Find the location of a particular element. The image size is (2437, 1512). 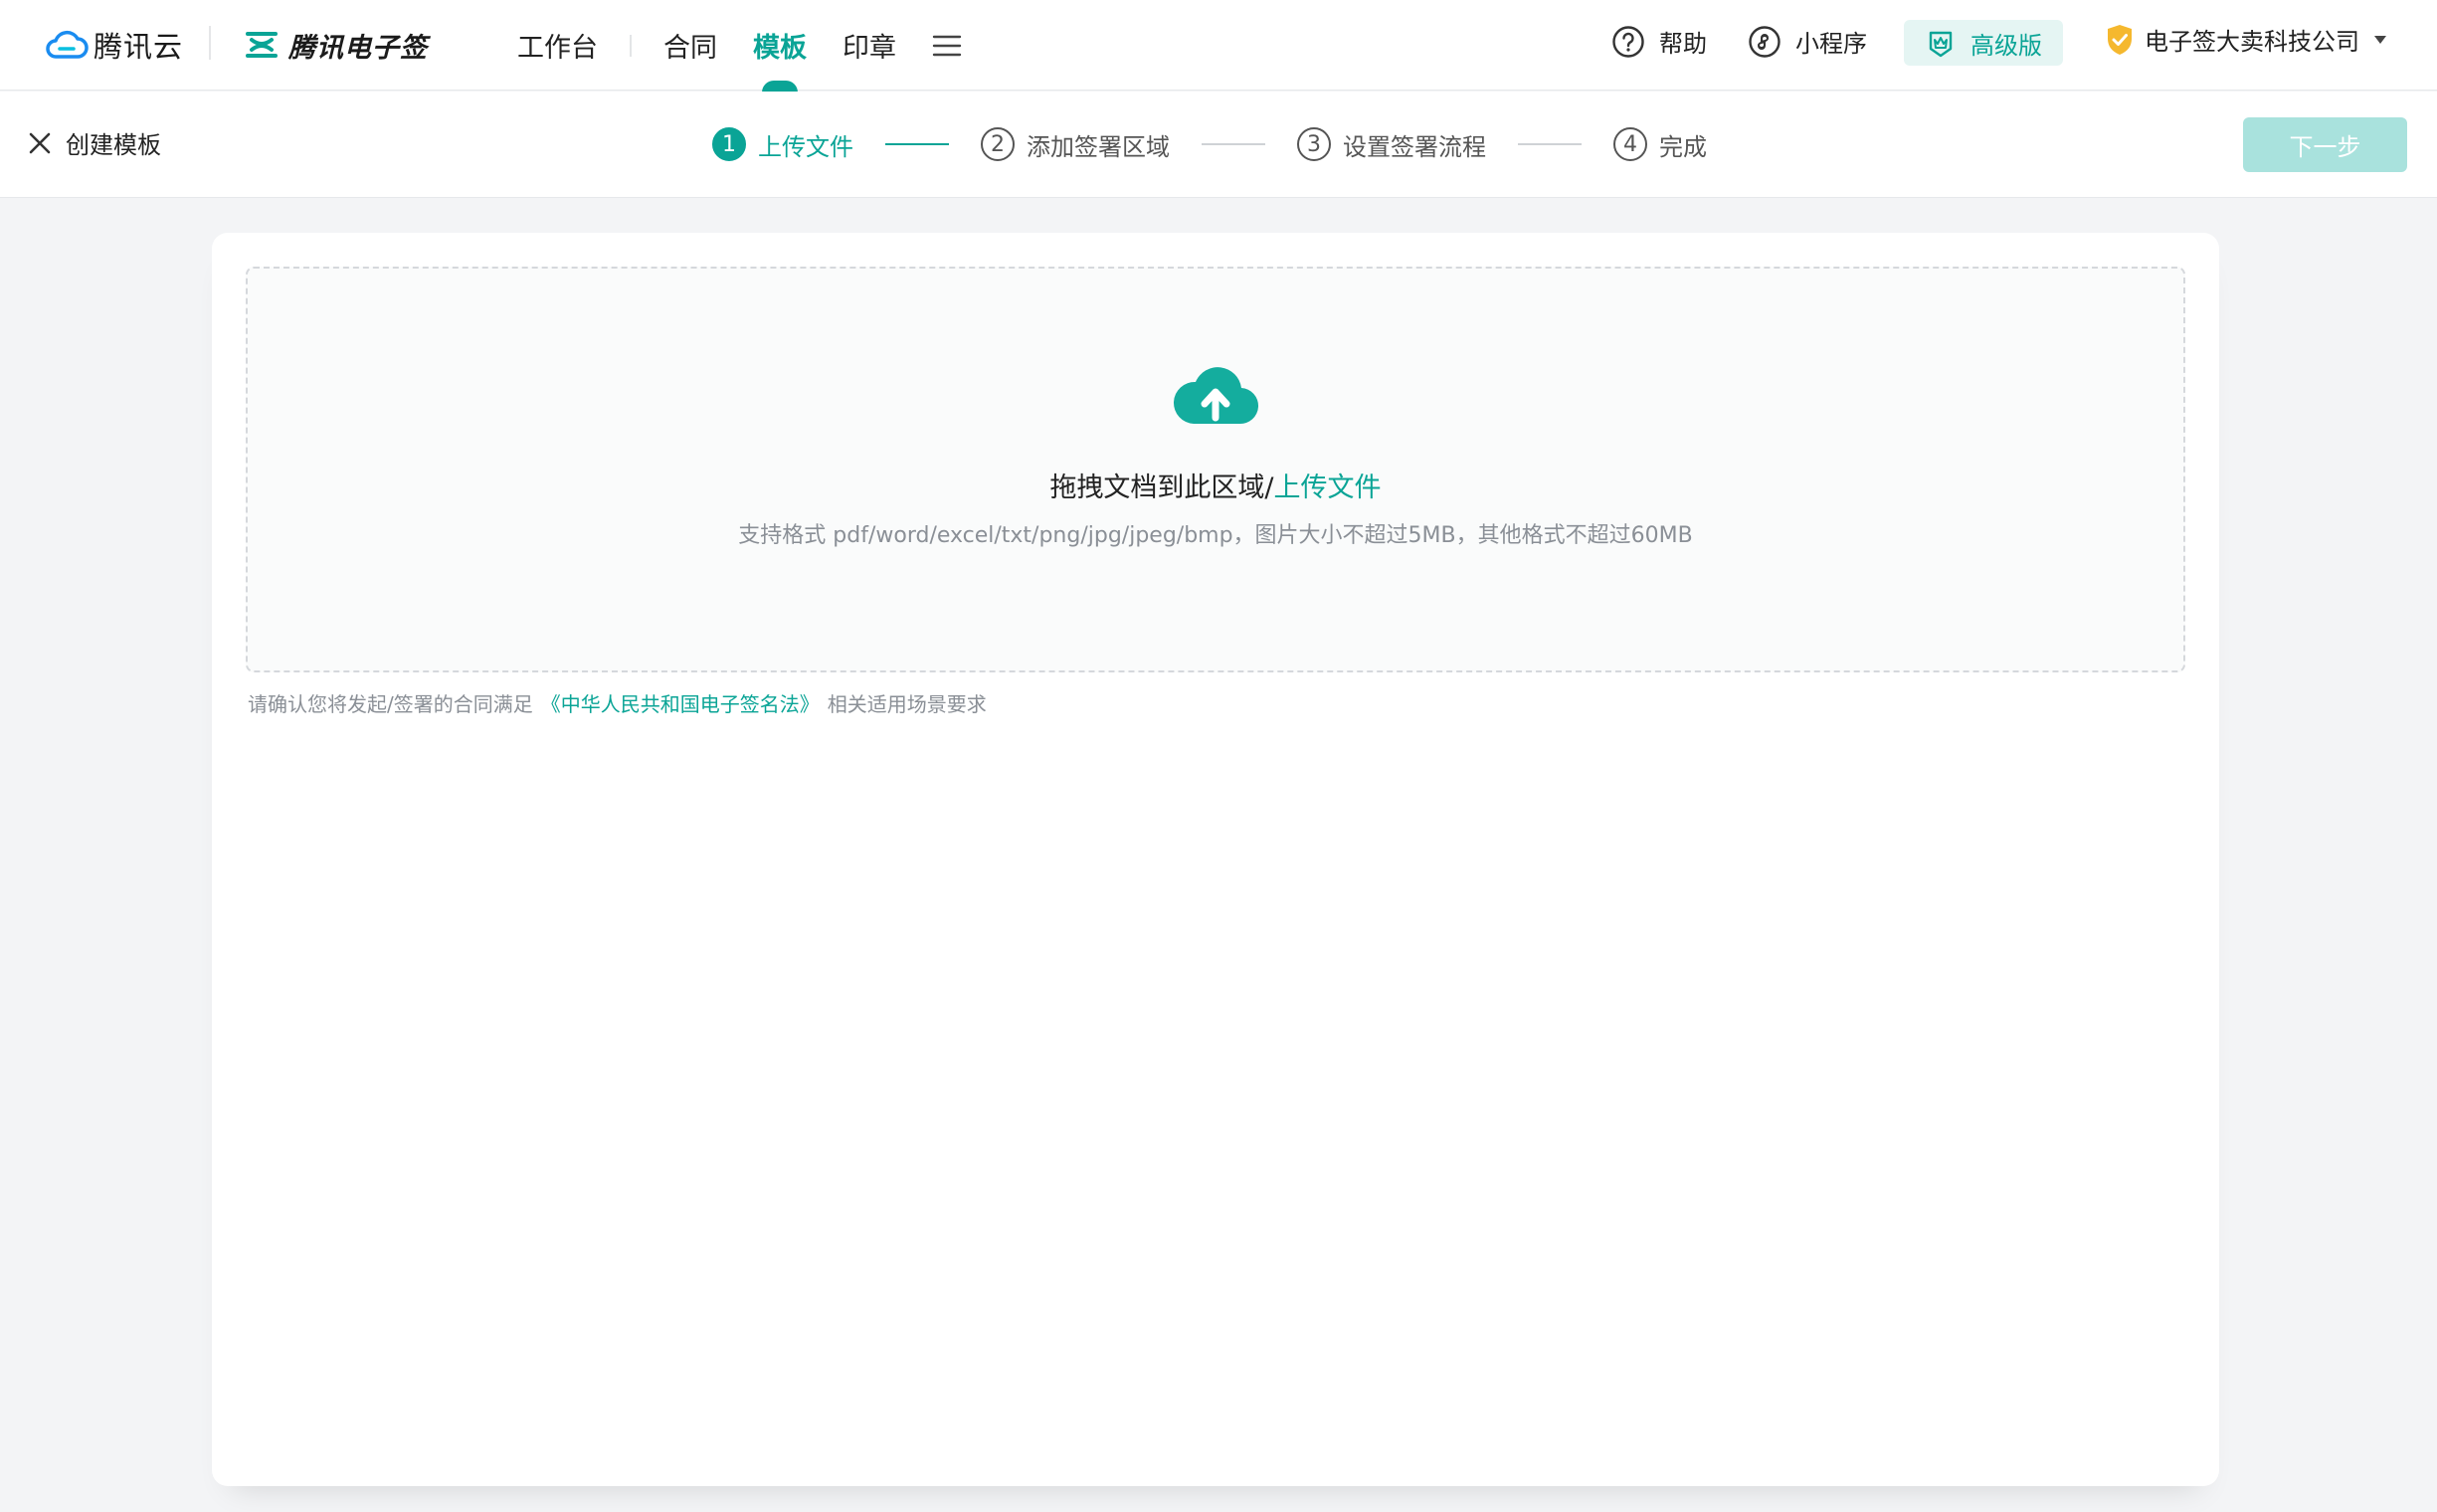

menu-icon is located at coordinates (947, 46).